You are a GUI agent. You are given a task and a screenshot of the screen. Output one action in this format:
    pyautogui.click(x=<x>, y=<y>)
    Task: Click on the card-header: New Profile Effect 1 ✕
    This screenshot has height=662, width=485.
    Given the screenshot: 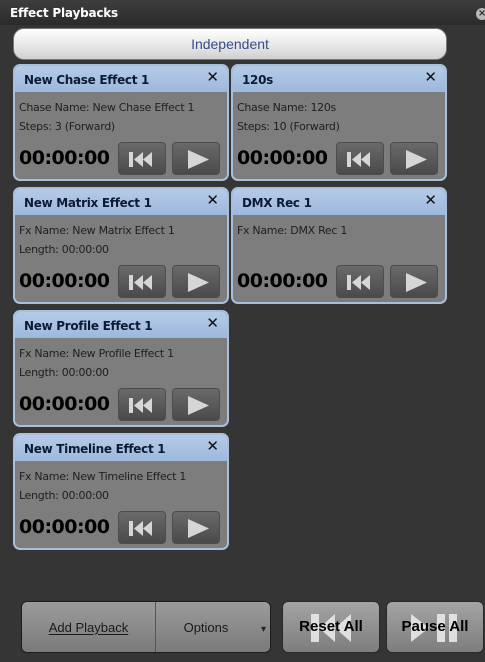 What is the action you would take?
    pyautogui.click(x=121, y=325)
    